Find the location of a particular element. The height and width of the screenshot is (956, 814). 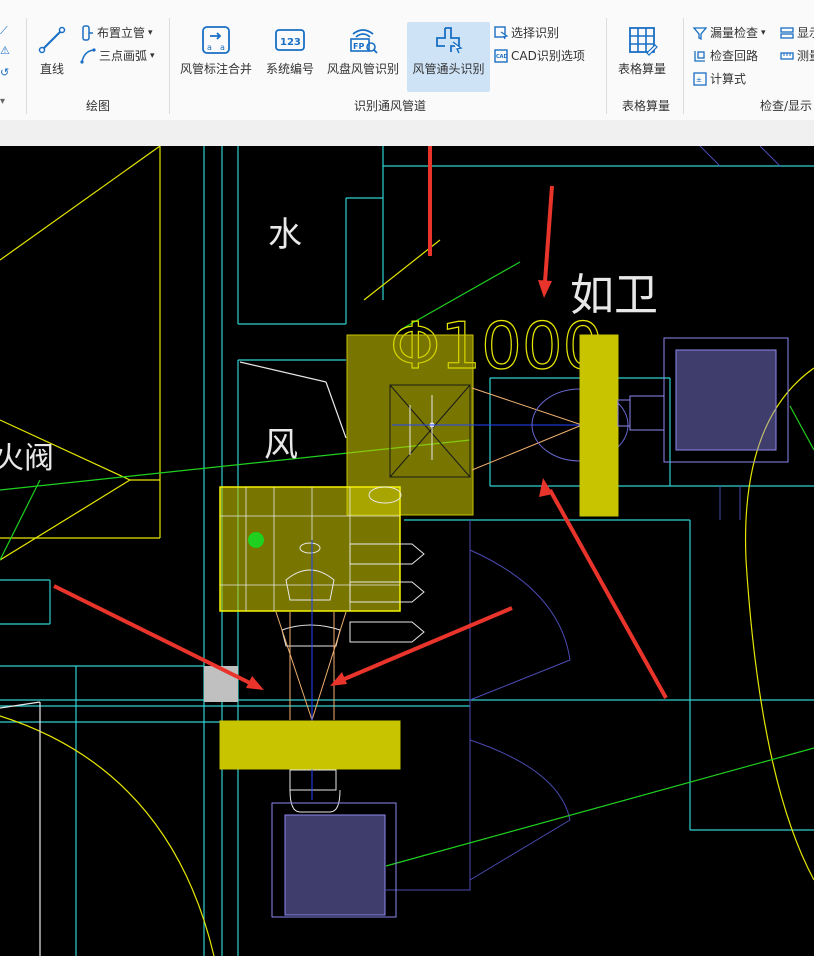

arrow-to-lower-fitting-right is located at coordinates (427, 644).